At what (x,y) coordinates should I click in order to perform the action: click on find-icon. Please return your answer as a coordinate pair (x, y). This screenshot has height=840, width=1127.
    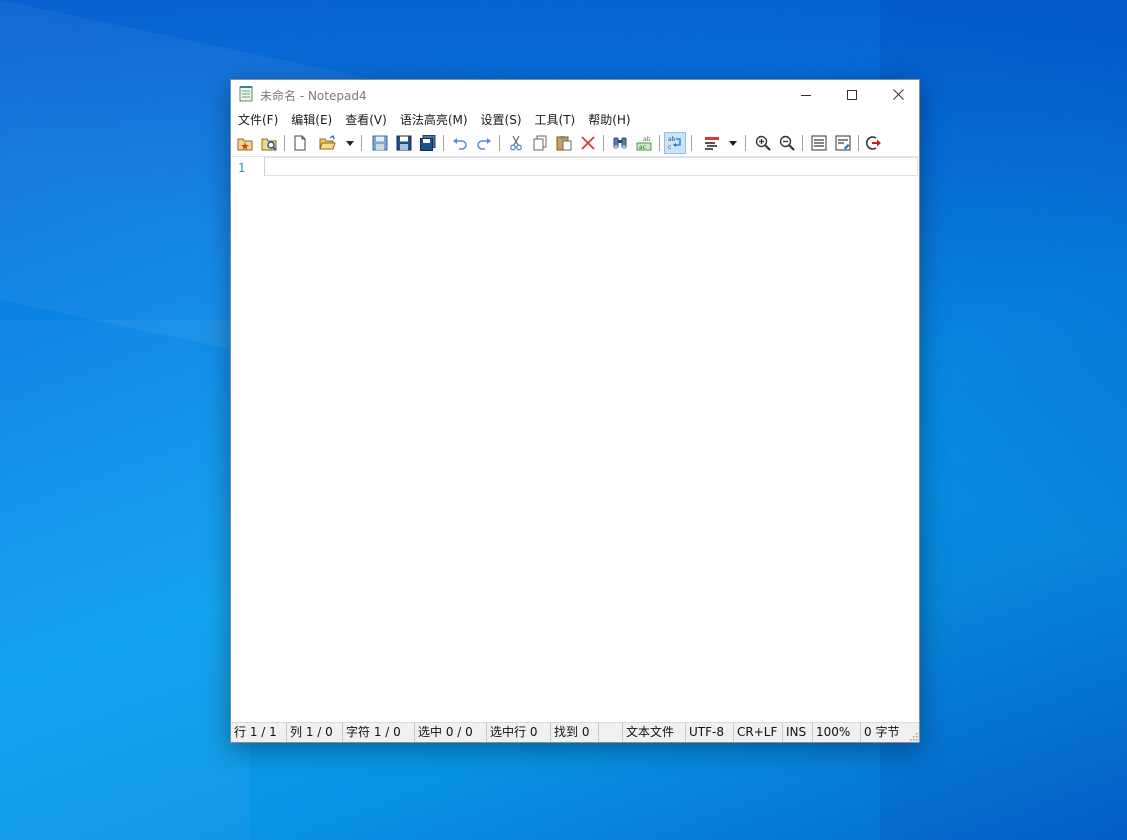
    Looking at the image, I should click on (620, 143).